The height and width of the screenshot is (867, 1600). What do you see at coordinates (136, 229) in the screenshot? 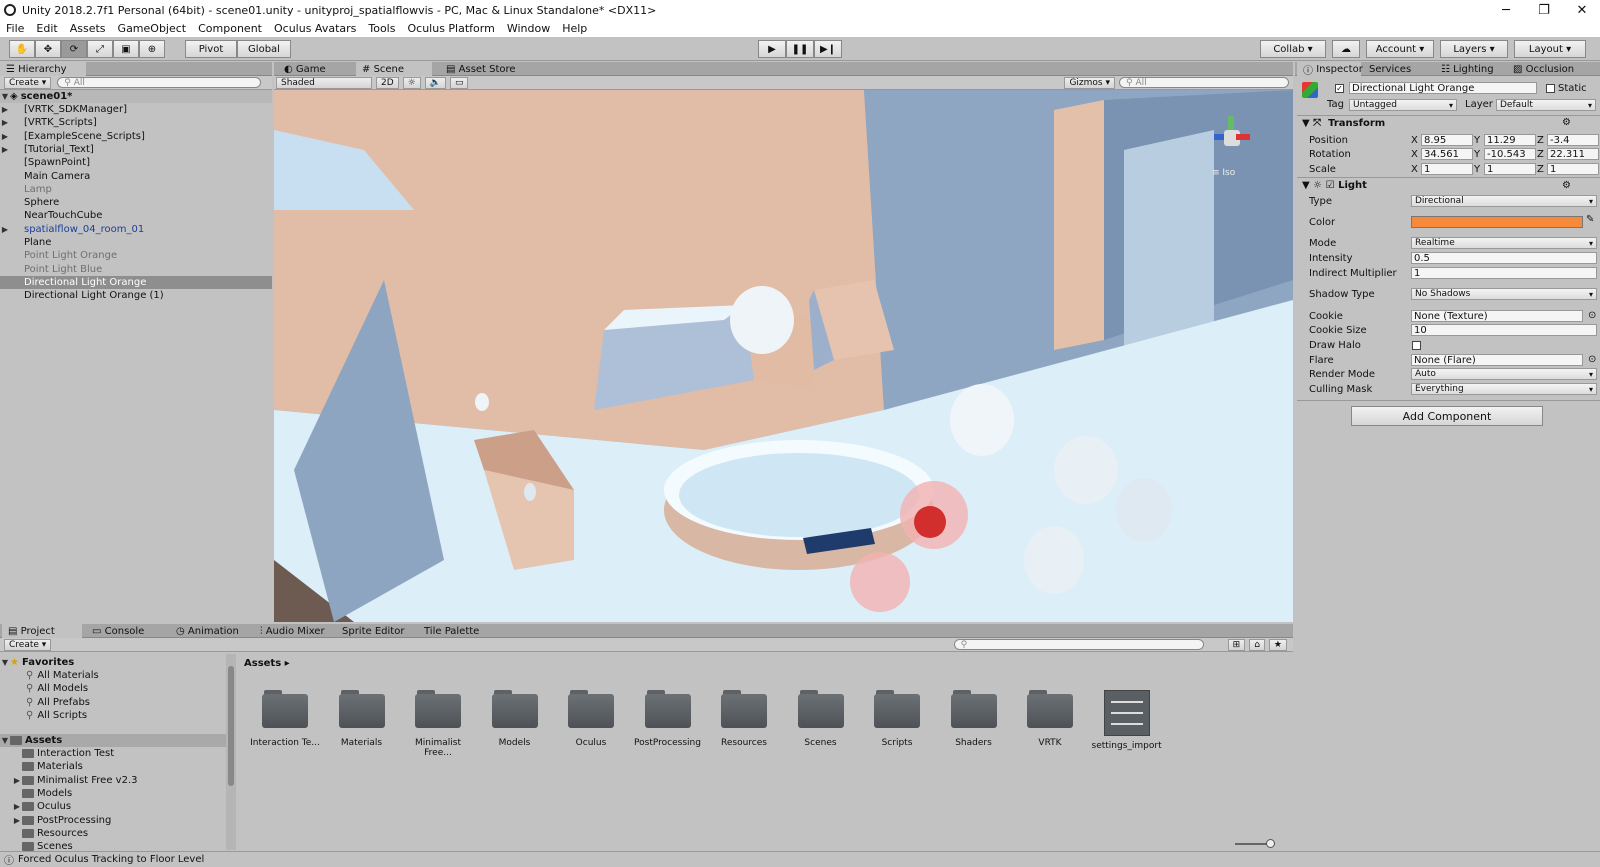
I see `hierarchy-item: ▶ spatialflow_04_room_01` at bounding box center [136, 229].